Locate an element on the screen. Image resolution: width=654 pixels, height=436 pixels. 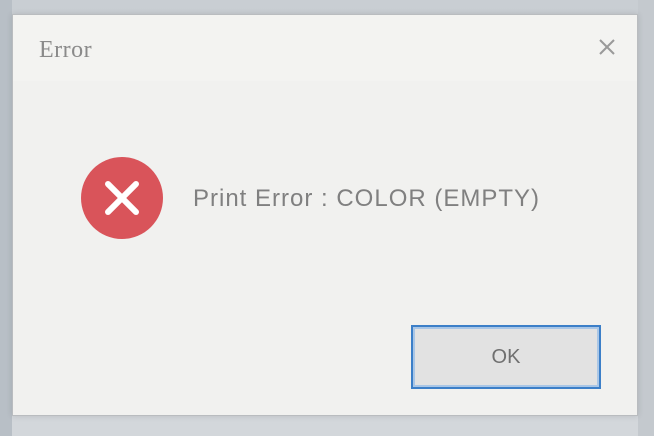
ok-button-label: OK is located at coordinates (506, 356).